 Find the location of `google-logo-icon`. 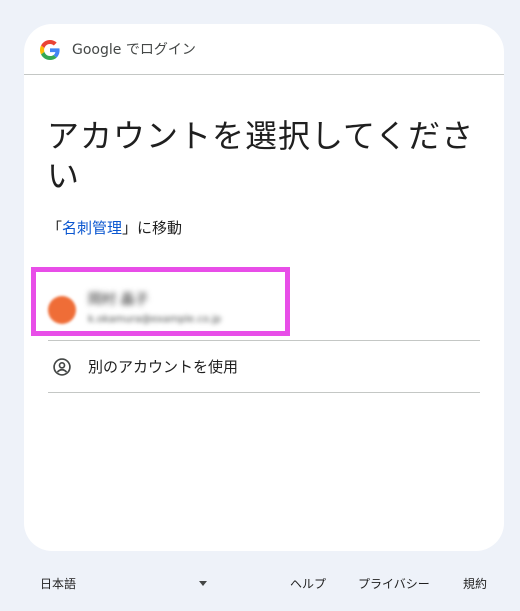

google-logo-icon is located at coordinates (50, 50).